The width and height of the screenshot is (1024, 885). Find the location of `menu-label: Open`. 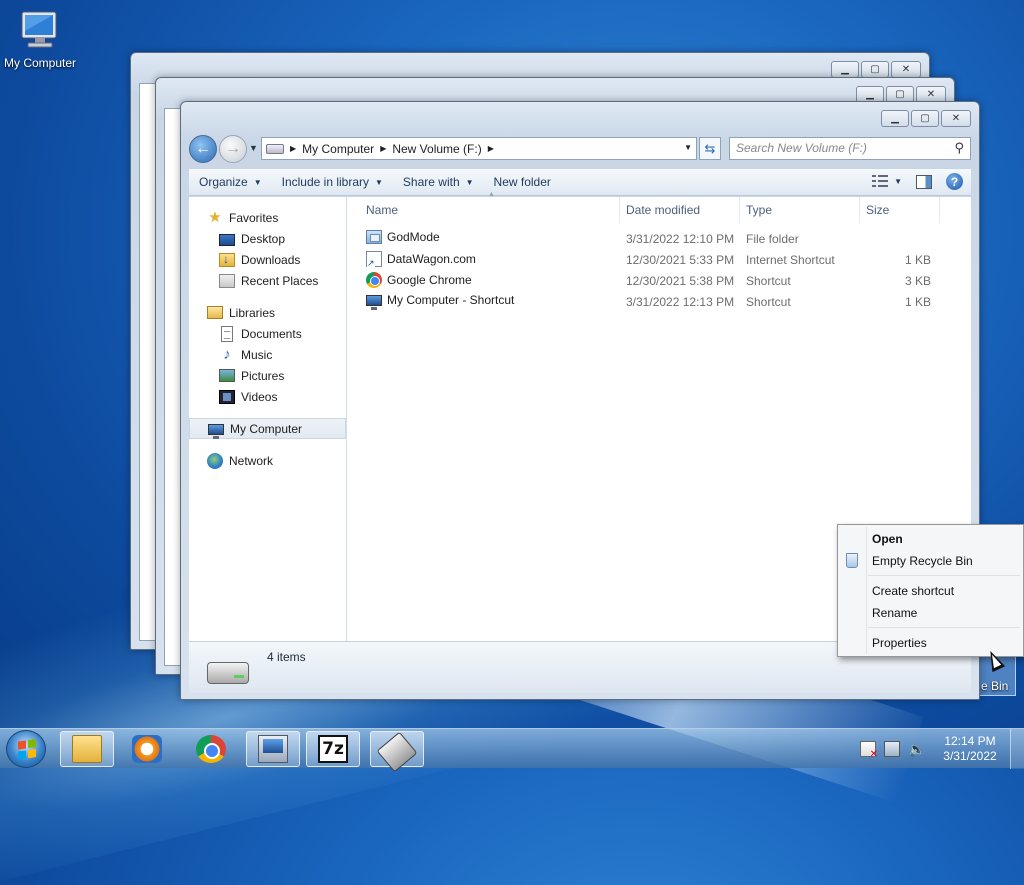

menu-label: Open is located at coordinates (887, 539).